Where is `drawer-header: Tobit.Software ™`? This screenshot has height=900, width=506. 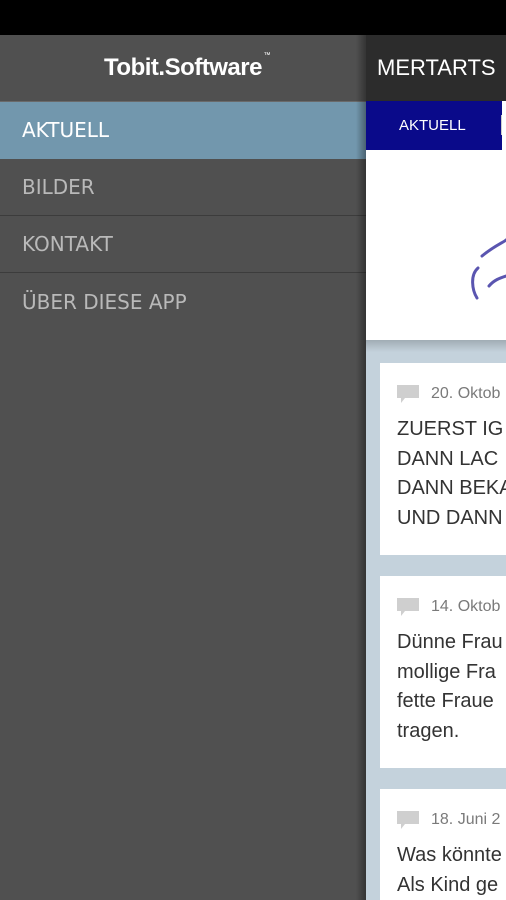
drawer-header: Tobit.Software ™ is located at coordinates (183, 68).